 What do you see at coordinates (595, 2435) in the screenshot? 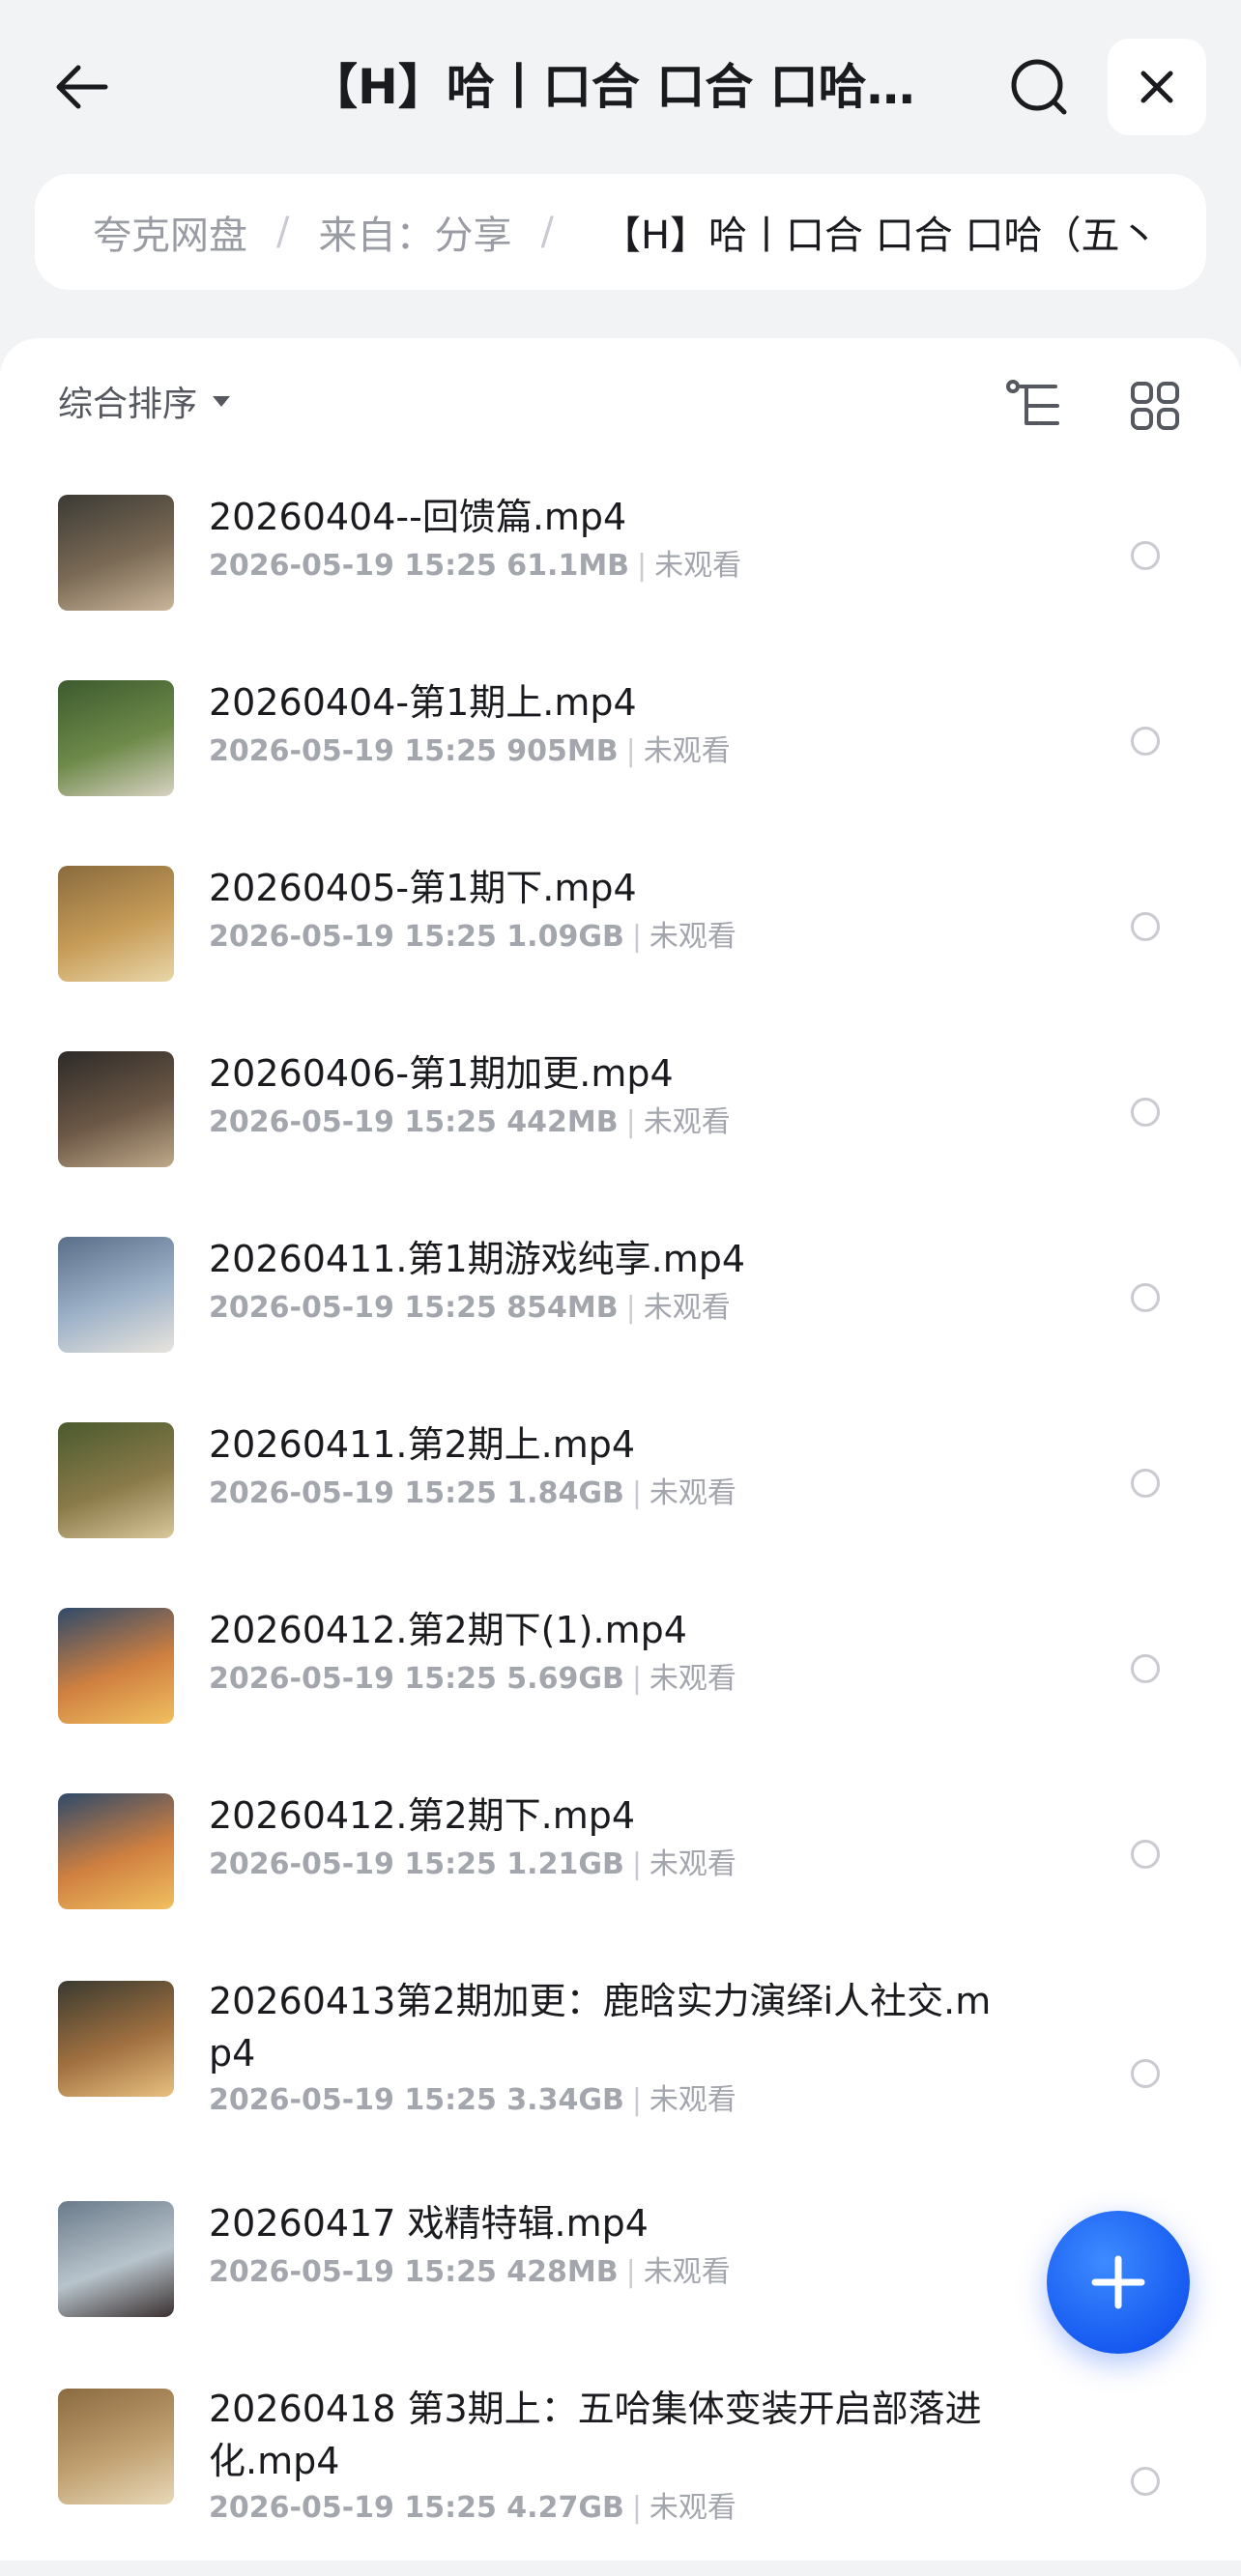
I see `file-name: 20260418 第3期上：五哈集体变装开启部落进化.mp4` at bounding box center [595, 2435].